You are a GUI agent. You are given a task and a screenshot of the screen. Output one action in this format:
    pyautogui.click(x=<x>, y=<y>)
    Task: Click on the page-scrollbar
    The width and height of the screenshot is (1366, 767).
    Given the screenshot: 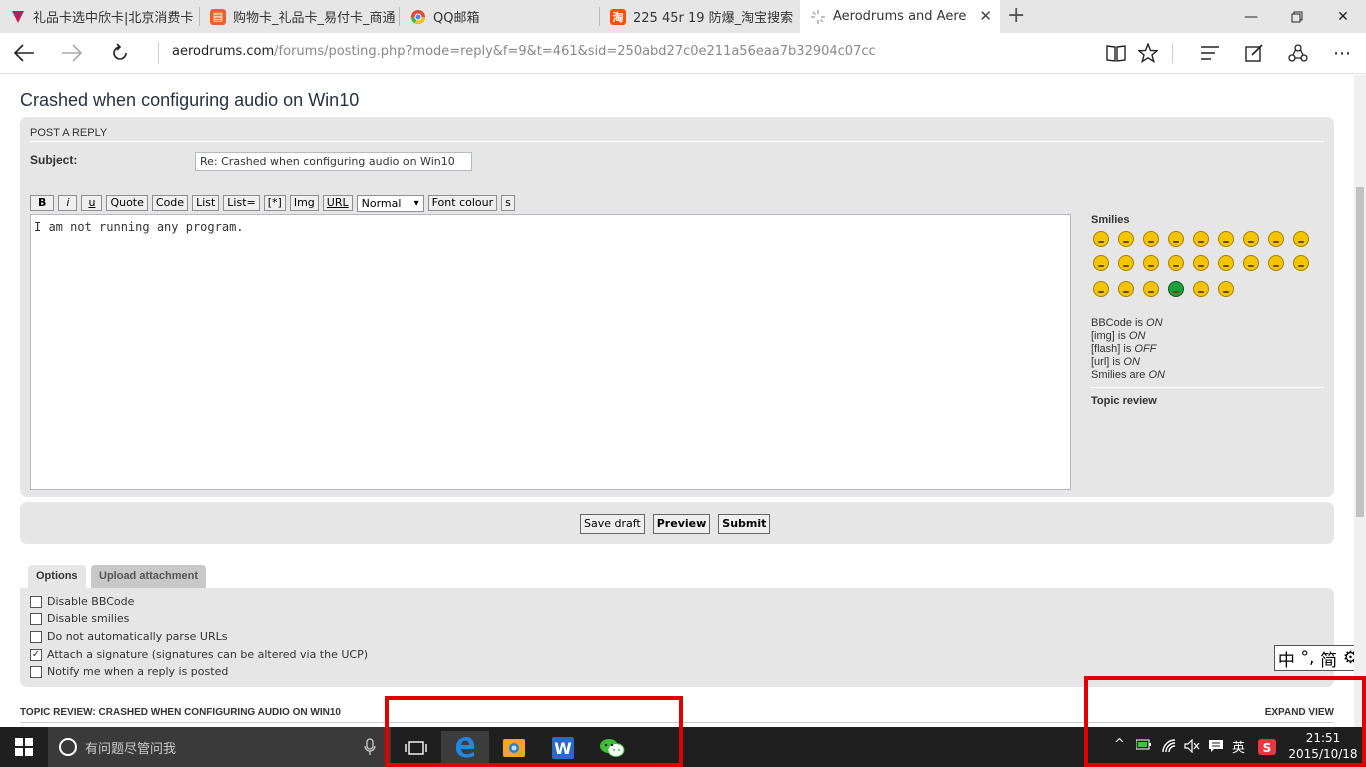 What is the action you would take?
    pyautogui.click(x=1360, y=401)
    